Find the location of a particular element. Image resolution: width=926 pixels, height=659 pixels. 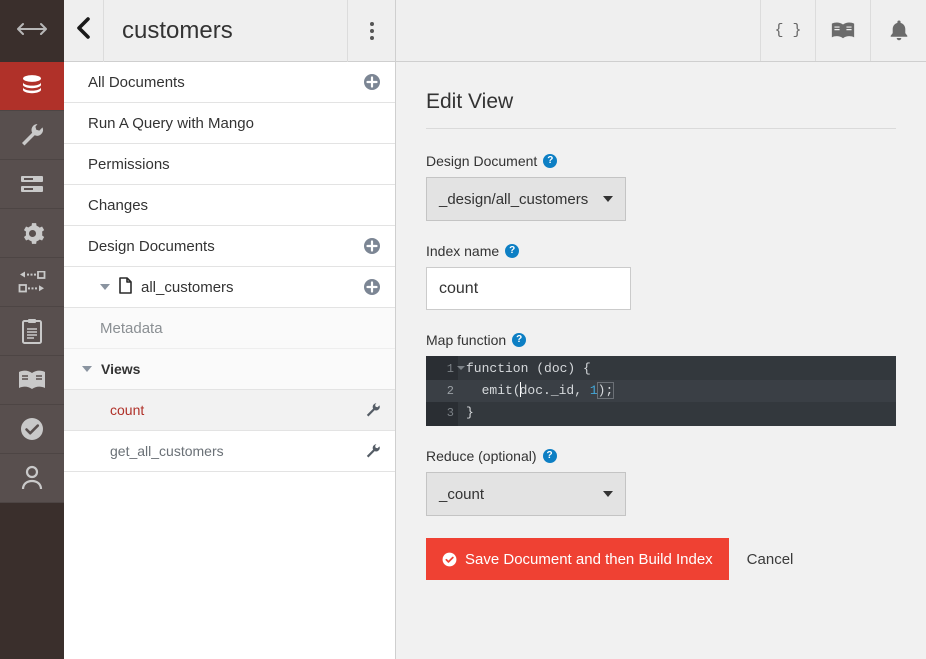

nav-item-label: count is located at coordinates (127, 410).